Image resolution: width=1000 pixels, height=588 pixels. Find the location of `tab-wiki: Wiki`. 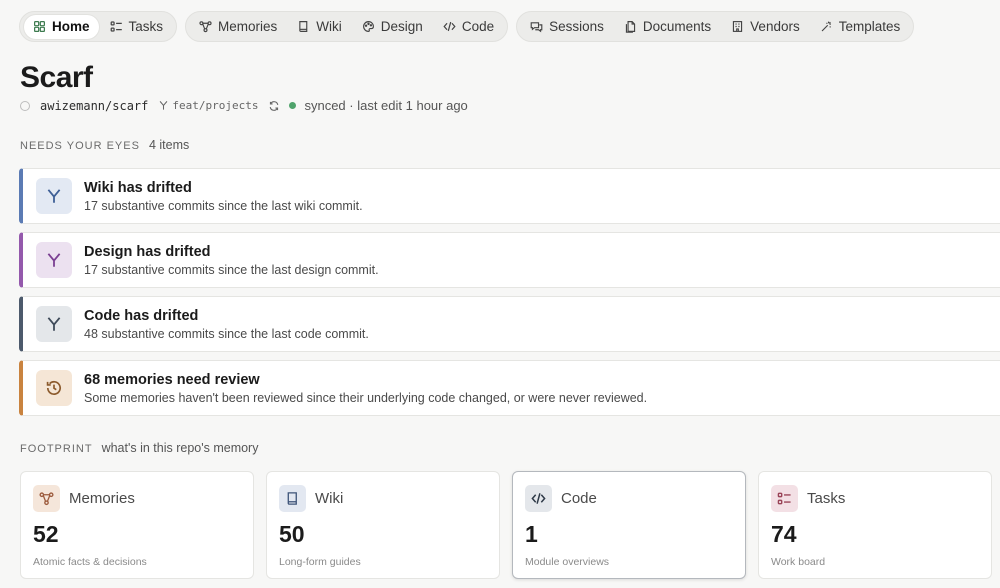

tab-wiki: Wiki is located at coordinates (319, 27).